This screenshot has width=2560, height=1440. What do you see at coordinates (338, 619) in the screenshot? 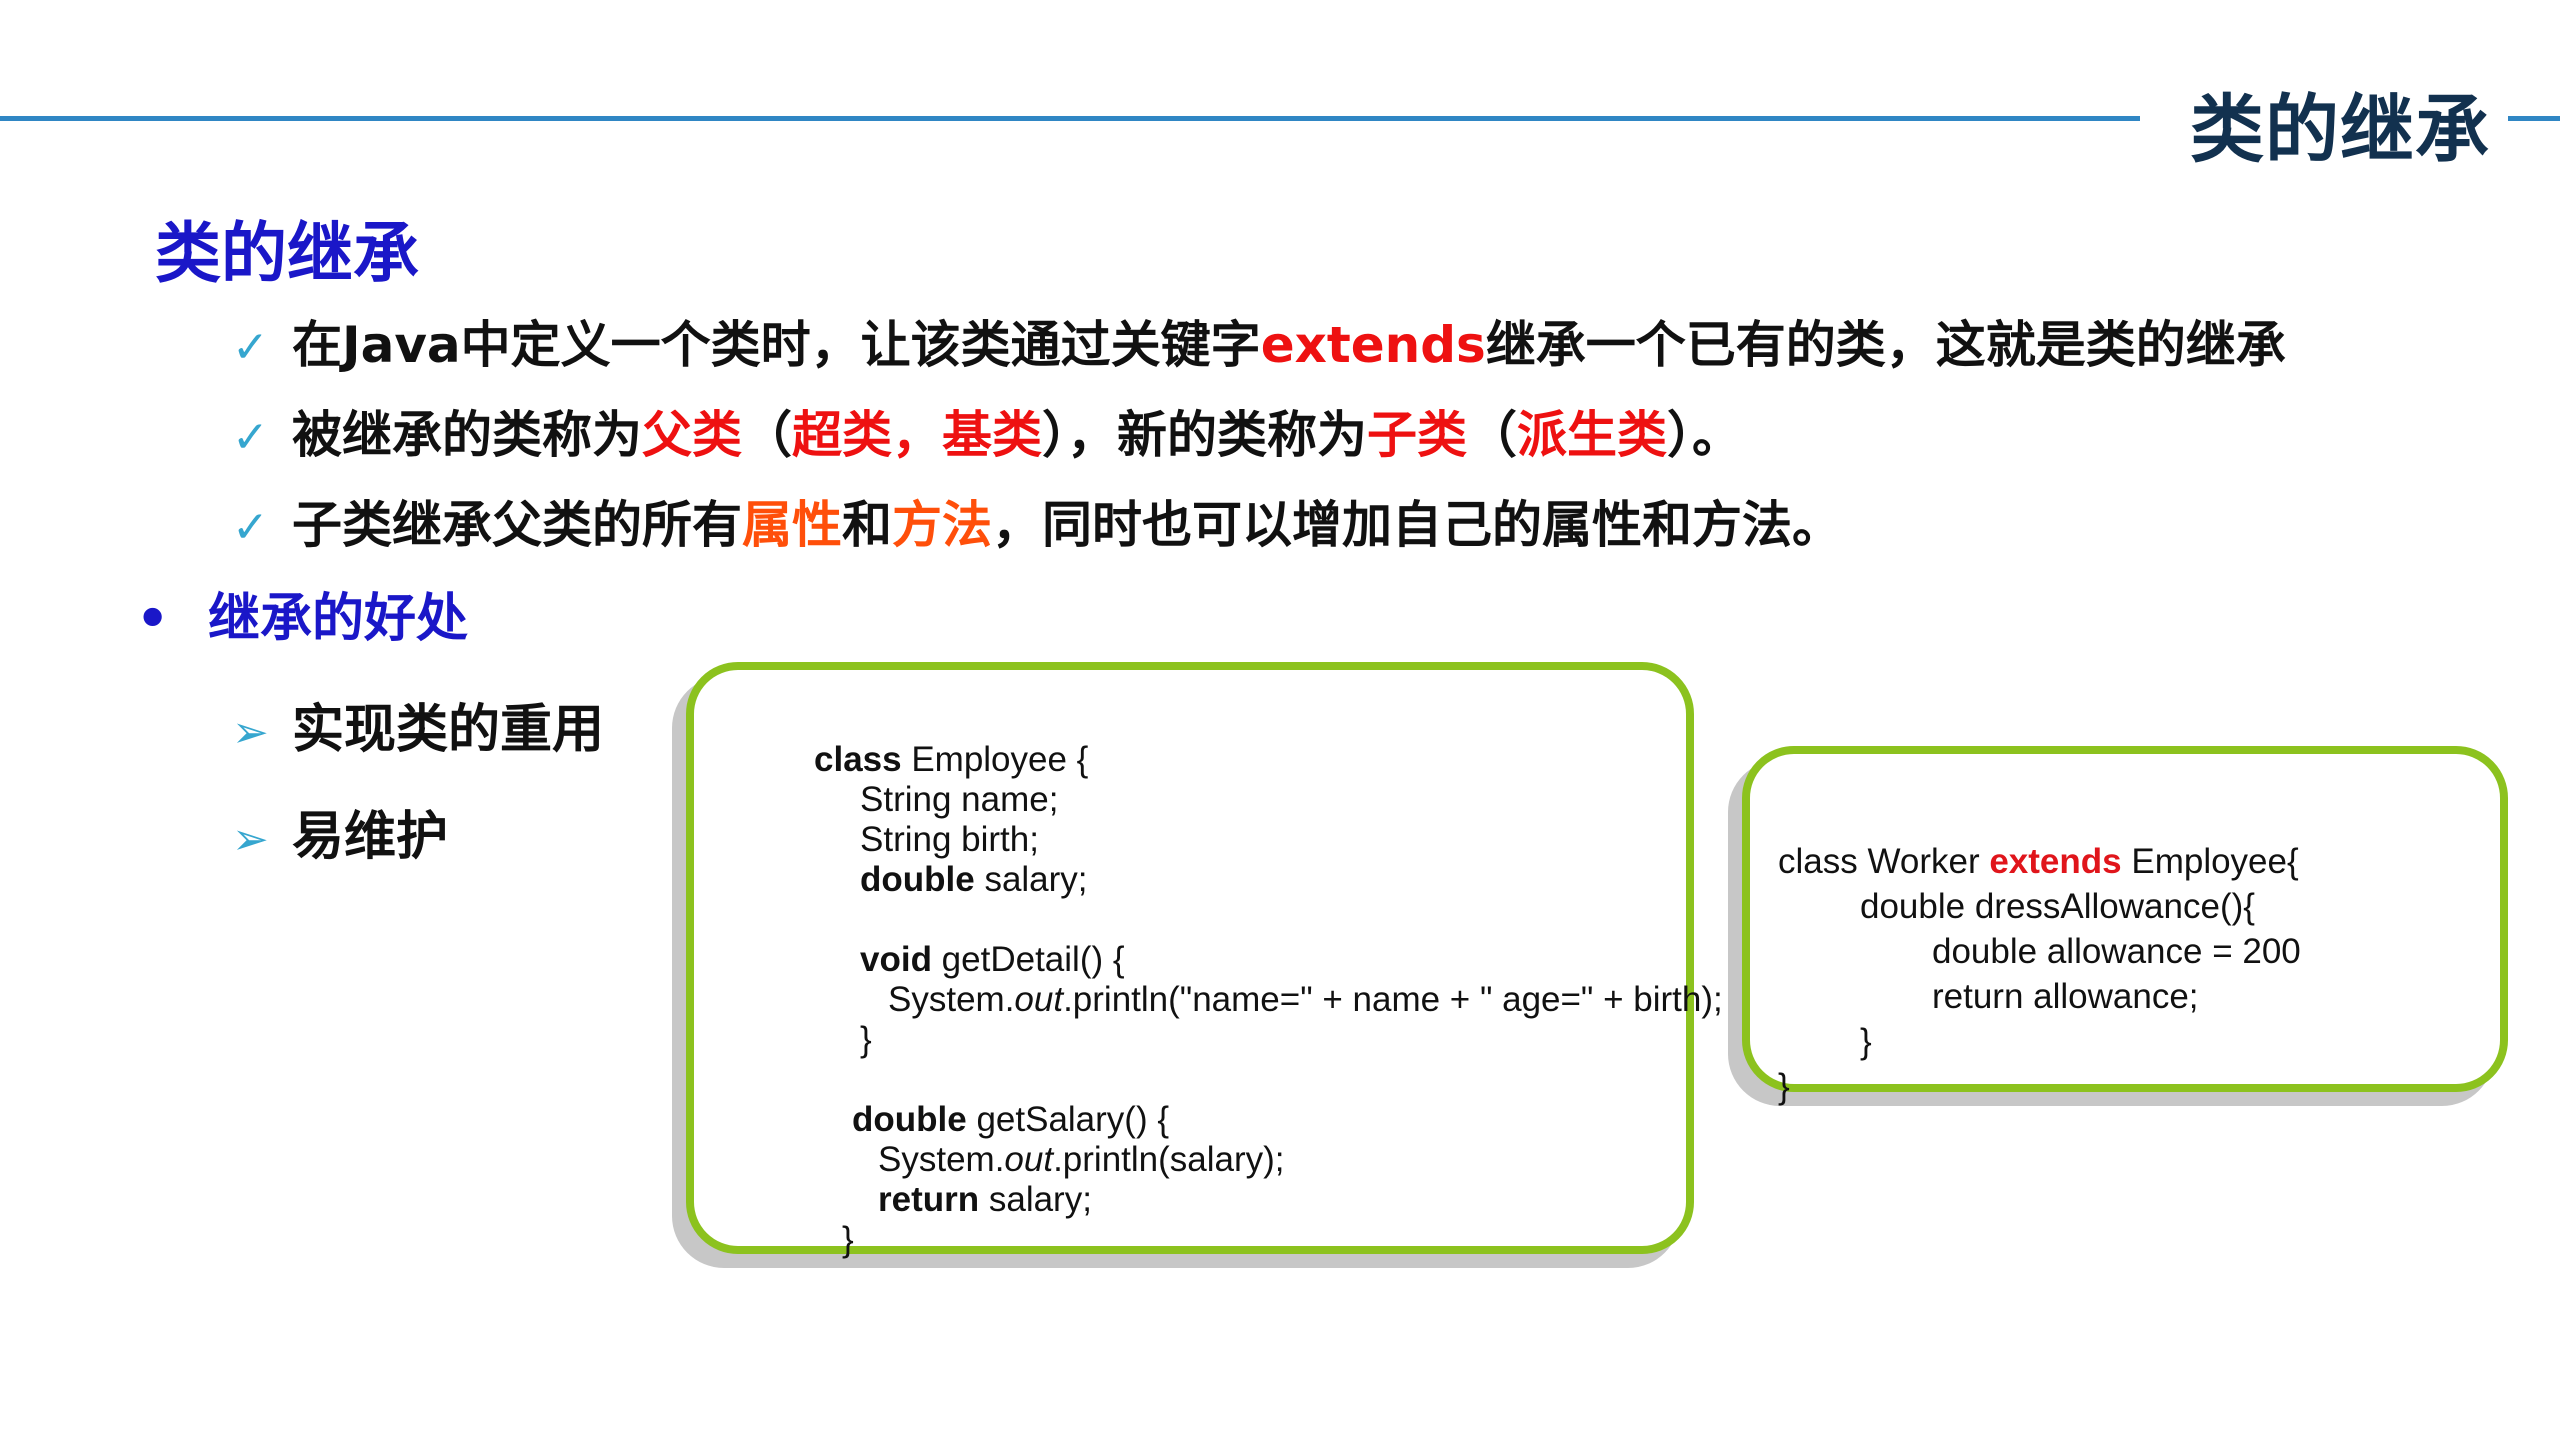
I see `benefits-title: 继承的好处` at bounding box center [338, 619].